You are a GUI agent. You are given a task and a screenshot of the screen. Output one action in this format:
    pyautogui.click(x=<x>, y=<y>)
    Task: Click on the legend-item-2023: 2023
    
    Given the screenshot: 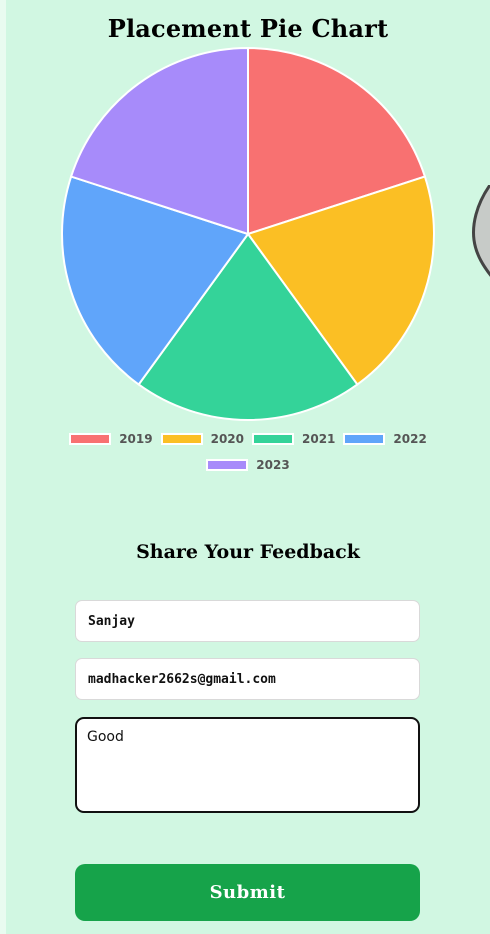 What is the action you would take?
    pyautogui.click(x=248, y=465)
    